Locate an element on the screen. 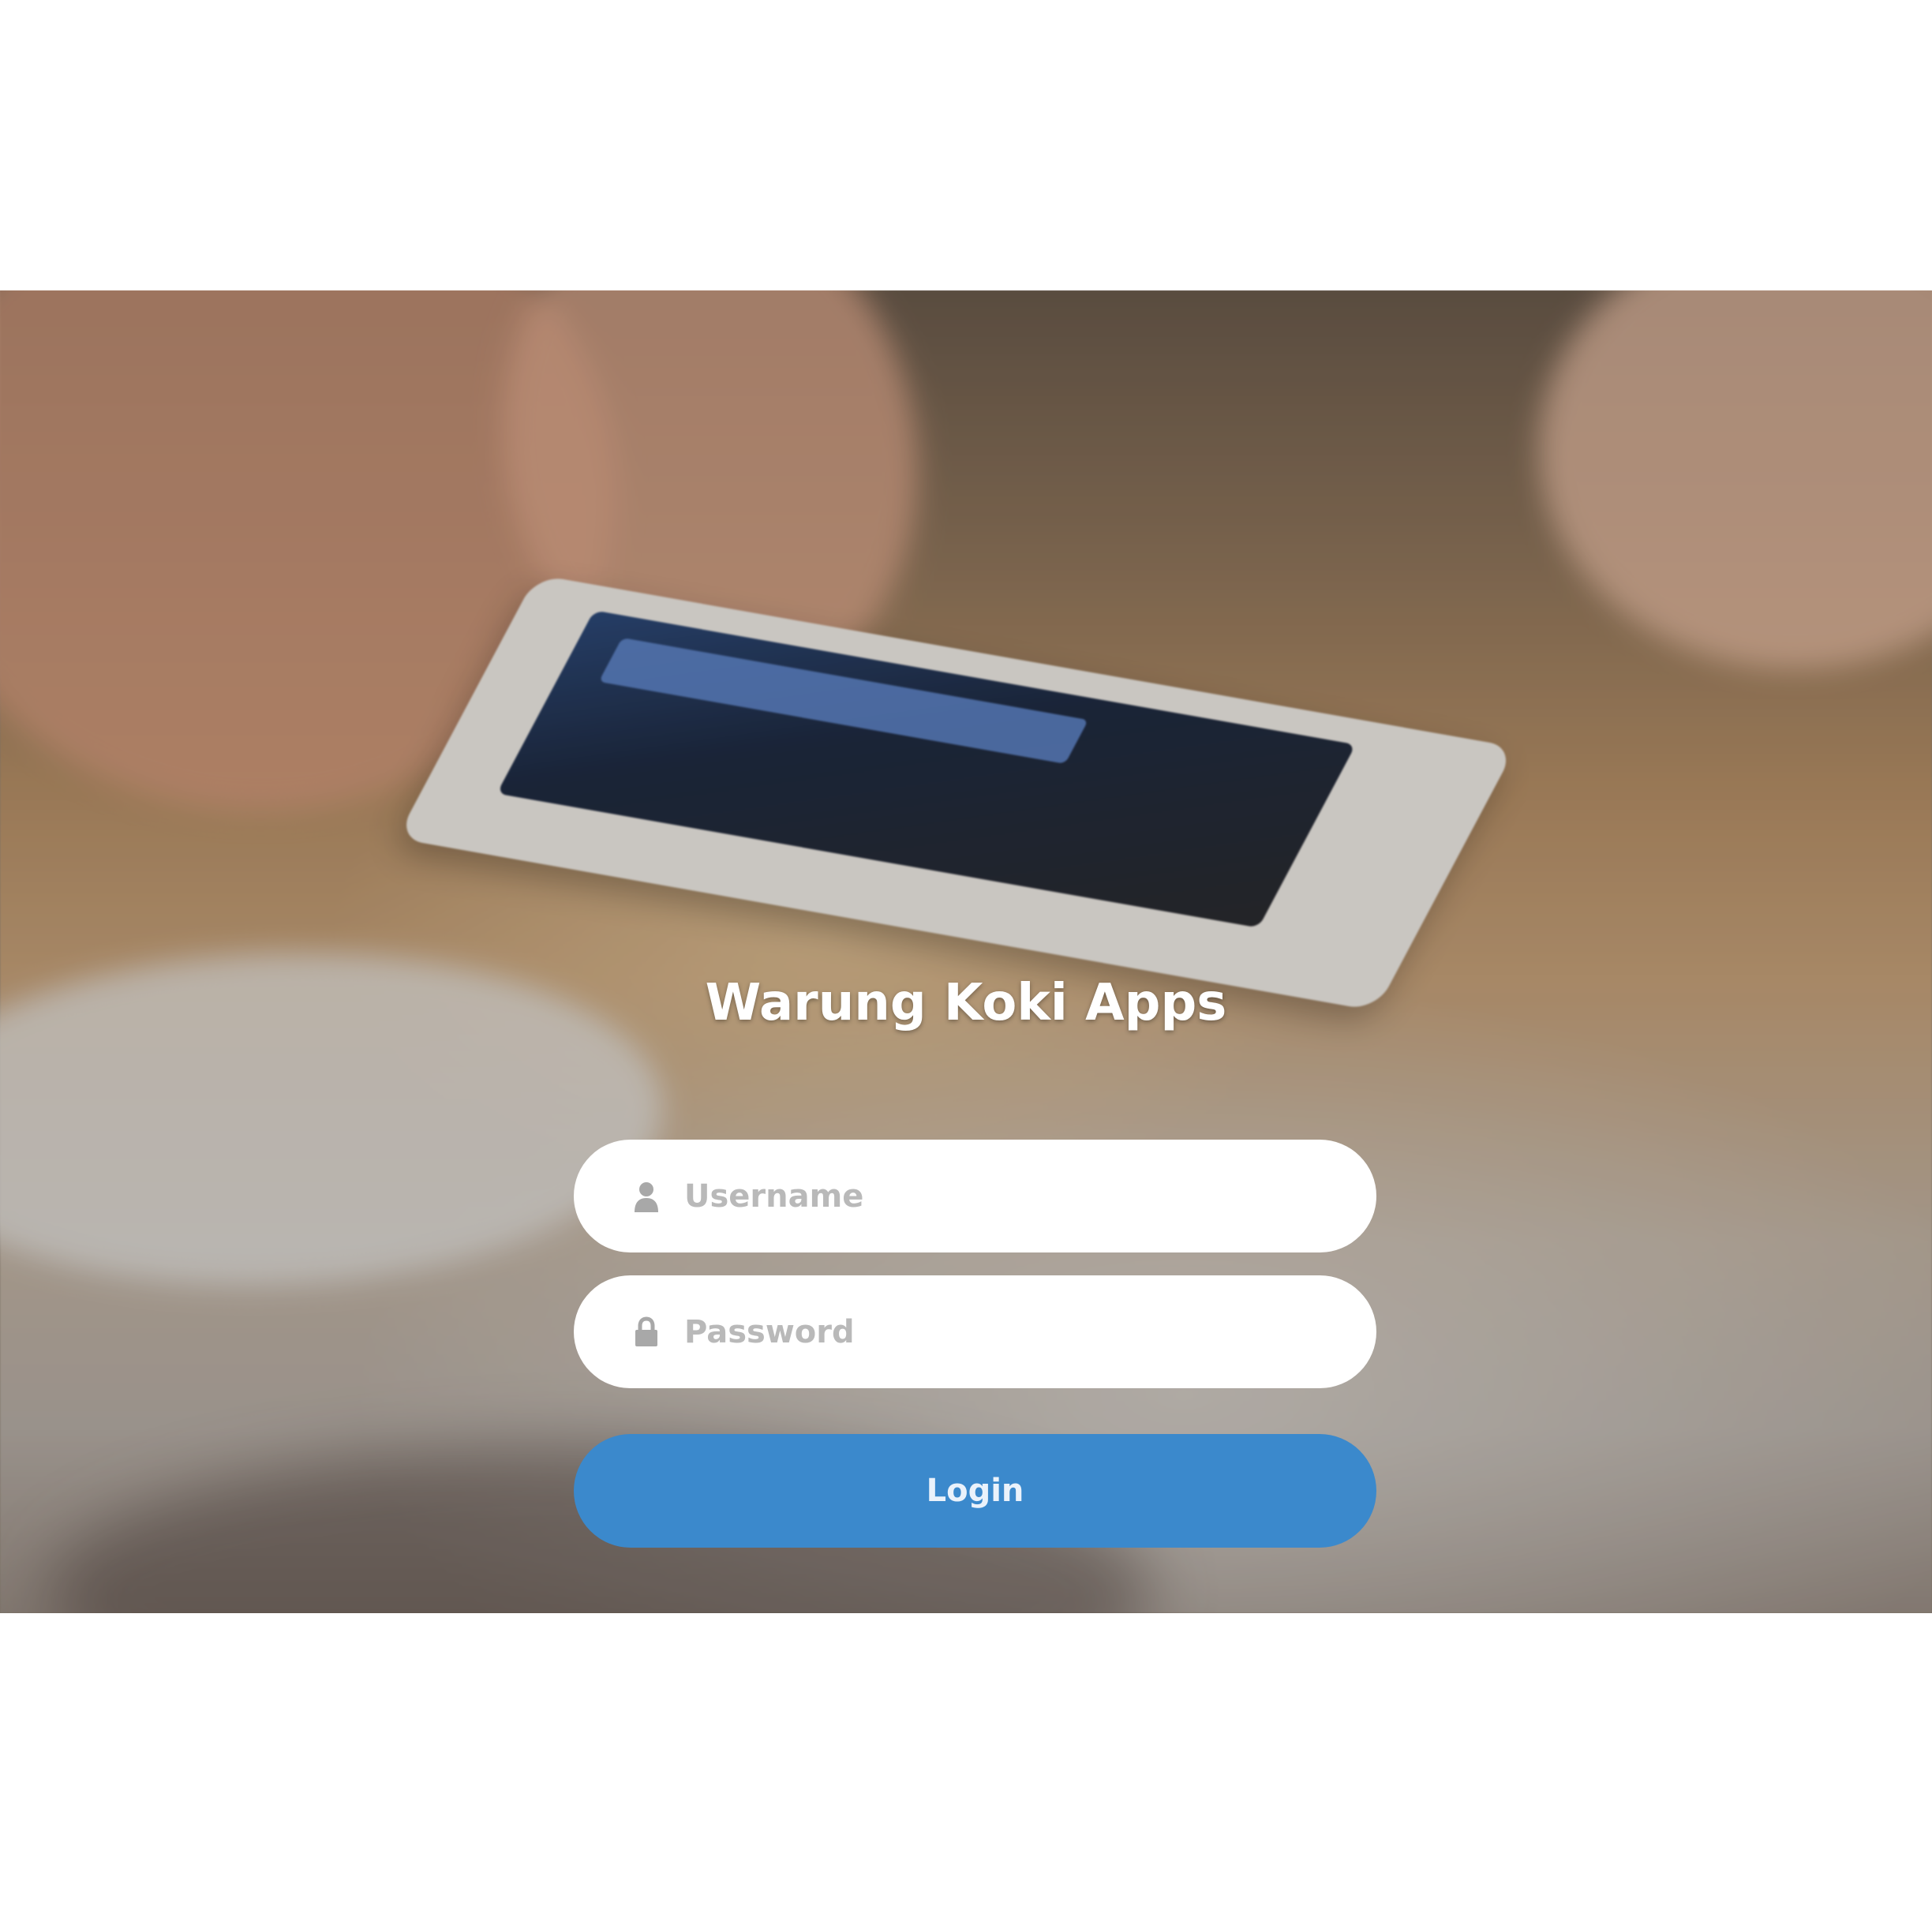 The height and width of the screenshot is (1932, 1932). username-field is located at coordinates (975, 1196).